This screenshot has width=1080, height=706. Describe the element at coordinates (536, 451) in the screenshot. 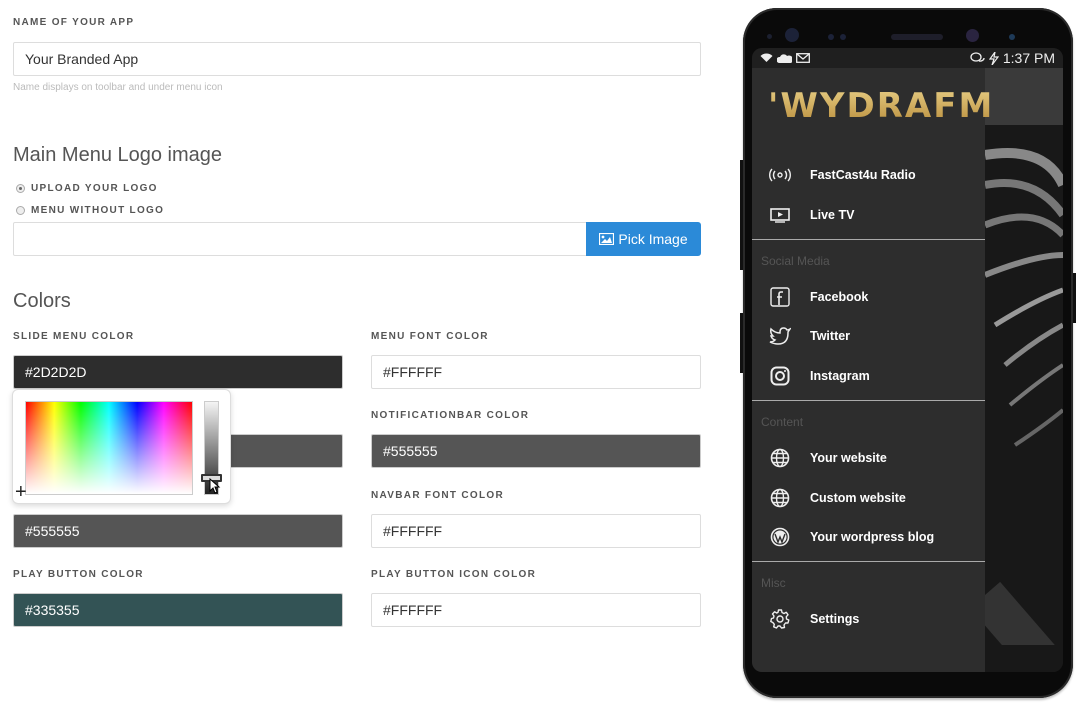

I see `notificationbar-color-input: #555555` at that location.